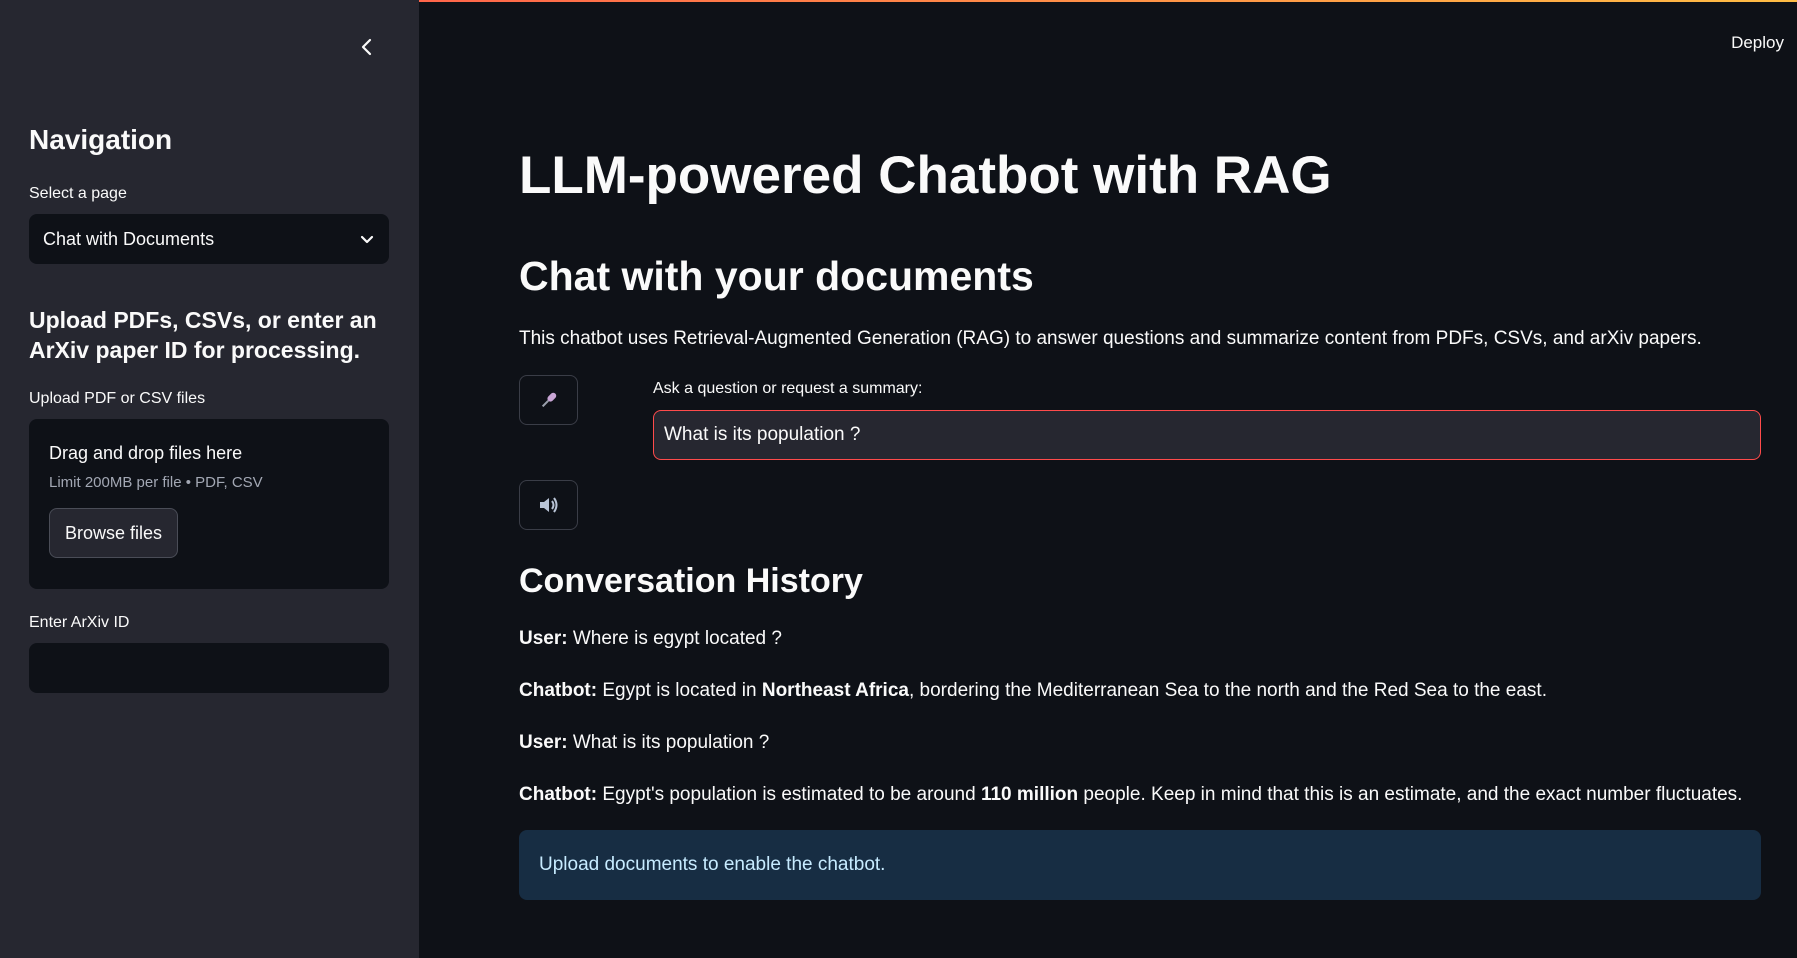  What do you see at coordinates (117, 398) in the screenshot?
I see `uploader-label: Upload PDF or CSV files` at bounding box center [117, 398].